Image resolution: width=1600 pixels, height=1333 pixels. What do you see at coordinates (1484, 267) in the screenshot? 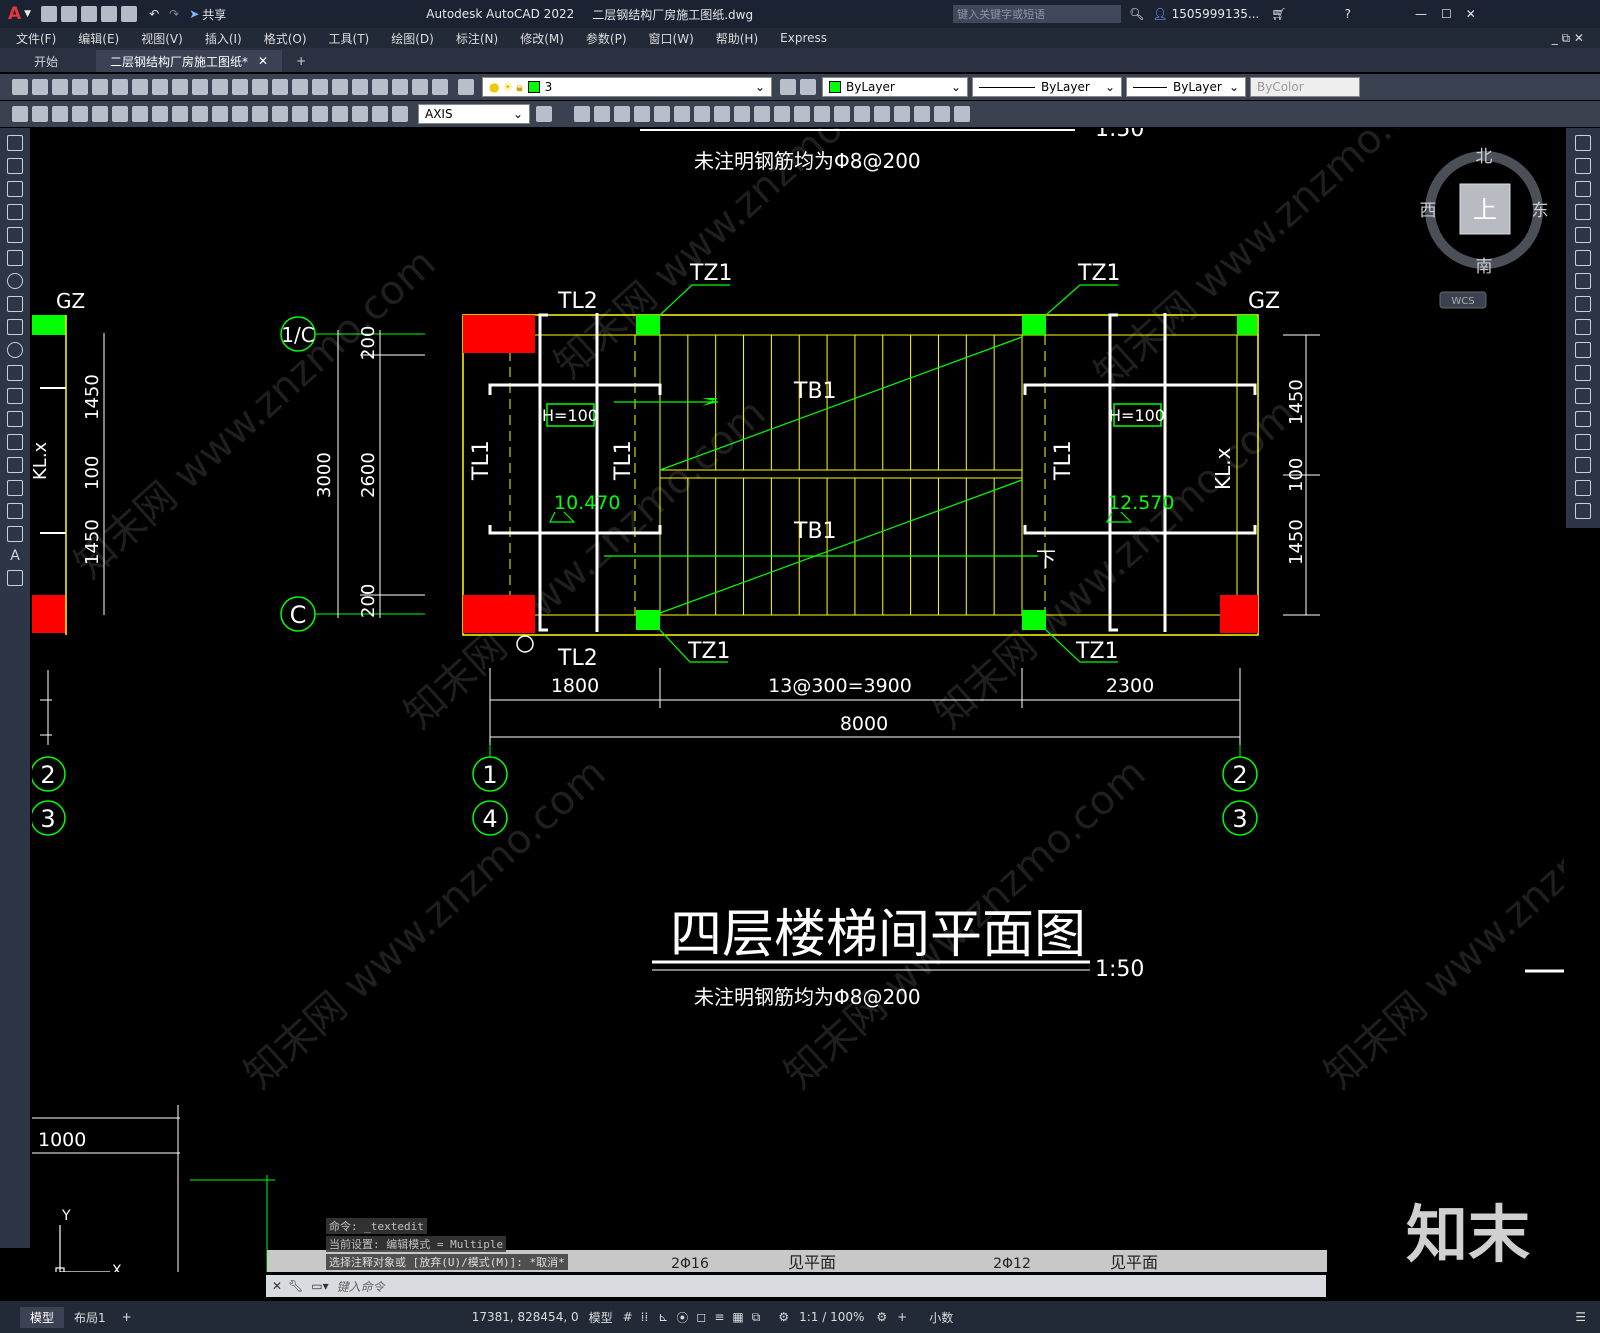
I see `compass-south: 南` at bounding box center [1484, 267].